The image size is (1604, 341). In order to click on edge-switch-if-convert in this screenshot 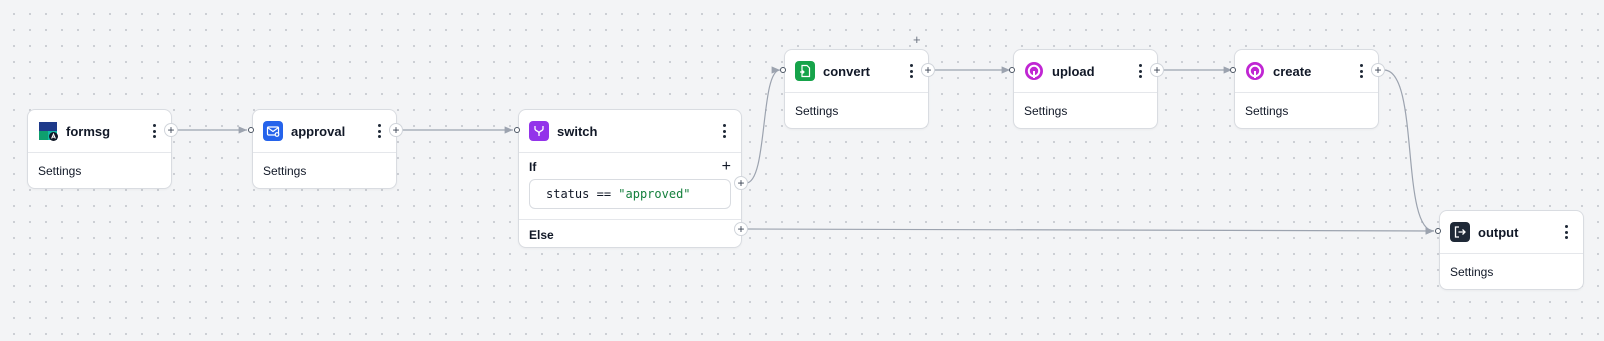, I will do `click(763, 125)`.